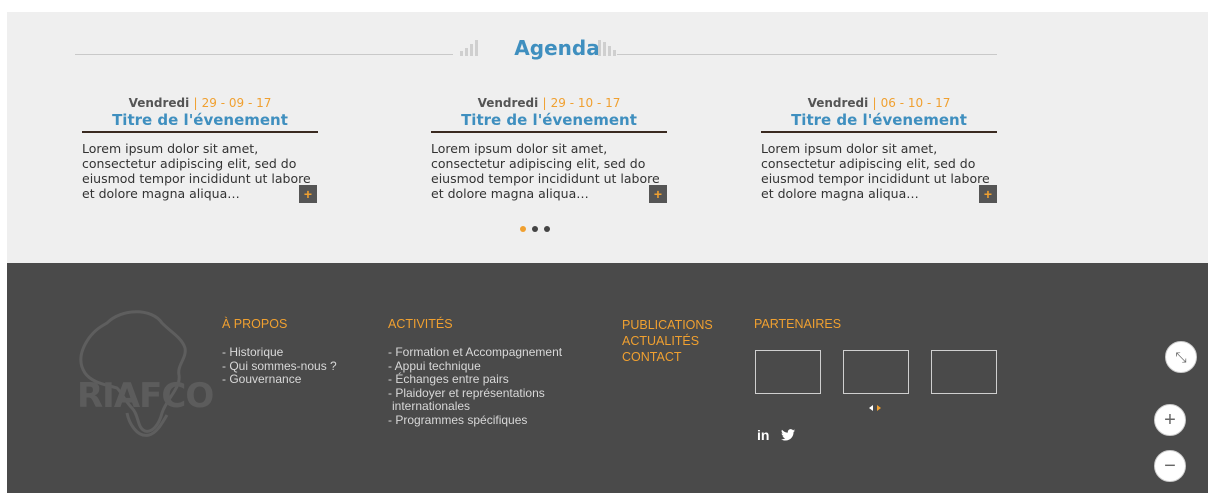 The height and width of the screenshot is (493, 1208). What do you see at coordinates (607, 47) in the screenshot?
I see `bars-icon-right` at bounding box center [607, 47].